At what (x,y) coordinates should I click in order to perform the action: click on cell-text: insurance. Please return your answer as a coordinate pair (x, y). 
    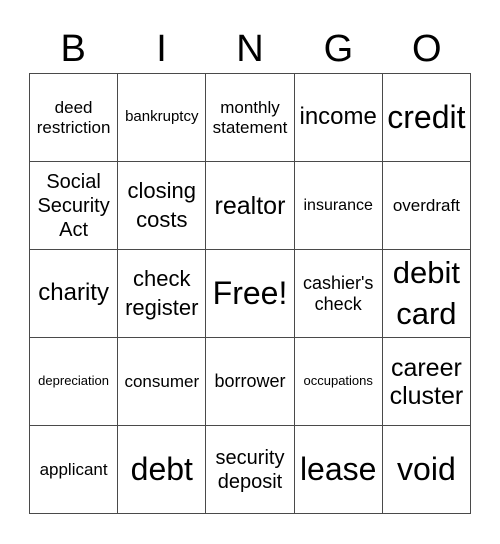
    Looking at the image, I should click on (338, 205).